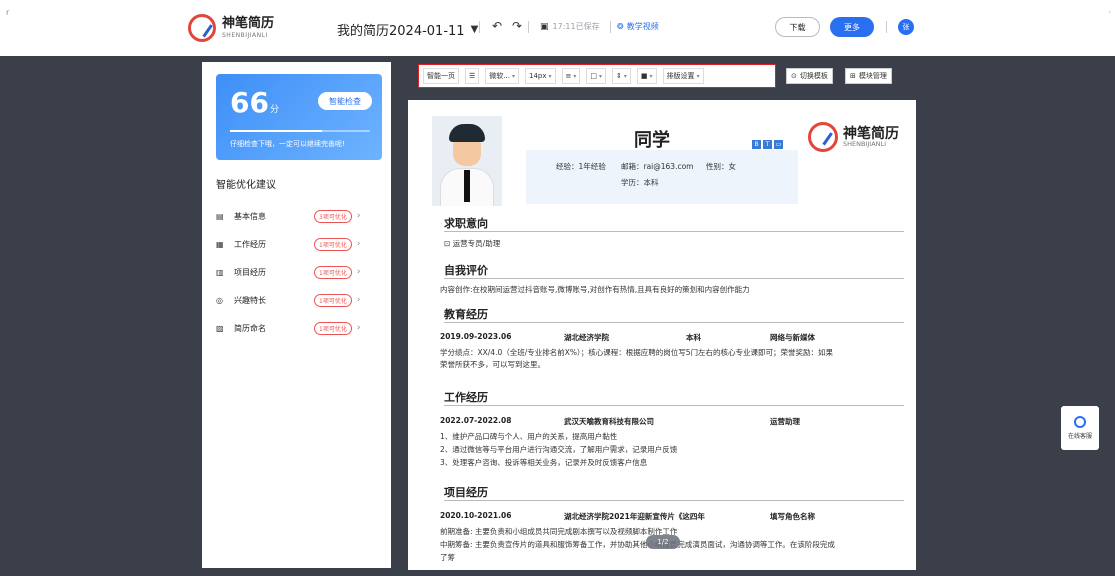 The image size is (1115, 576). Describe the element at coordinates (683, 76) in the screenshot. I see `layout-settings-select: 排版设置 ▾` at that location.